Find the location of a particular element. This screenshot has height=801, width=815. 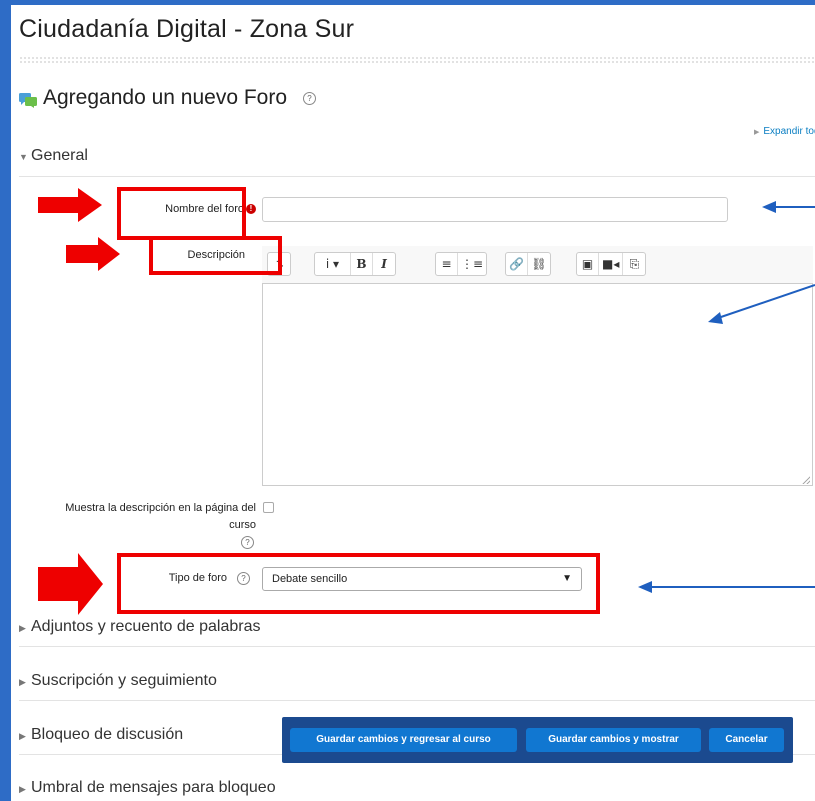

unlink-icon: ⛓ is located at coordinates (539, 264).